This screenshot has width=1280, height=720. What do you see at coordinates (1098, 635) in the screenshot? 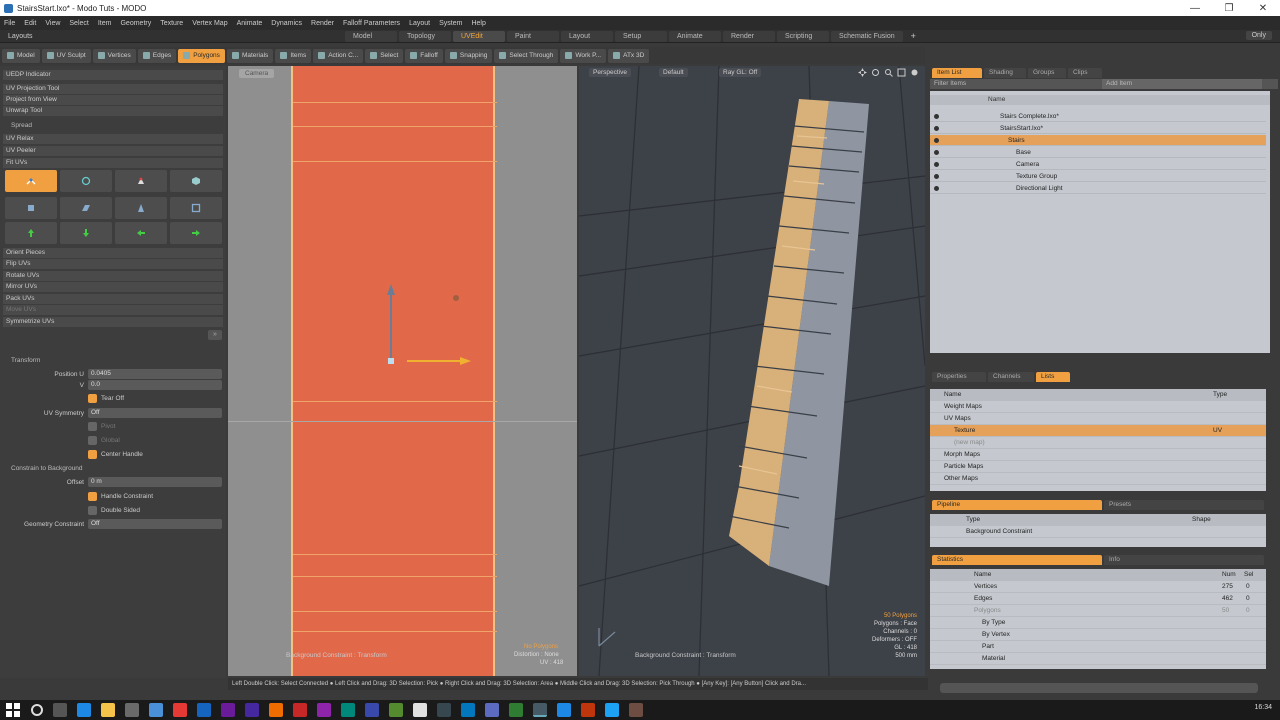
I see `stats-row: By Vertex` at bounding box center [1098, 635].